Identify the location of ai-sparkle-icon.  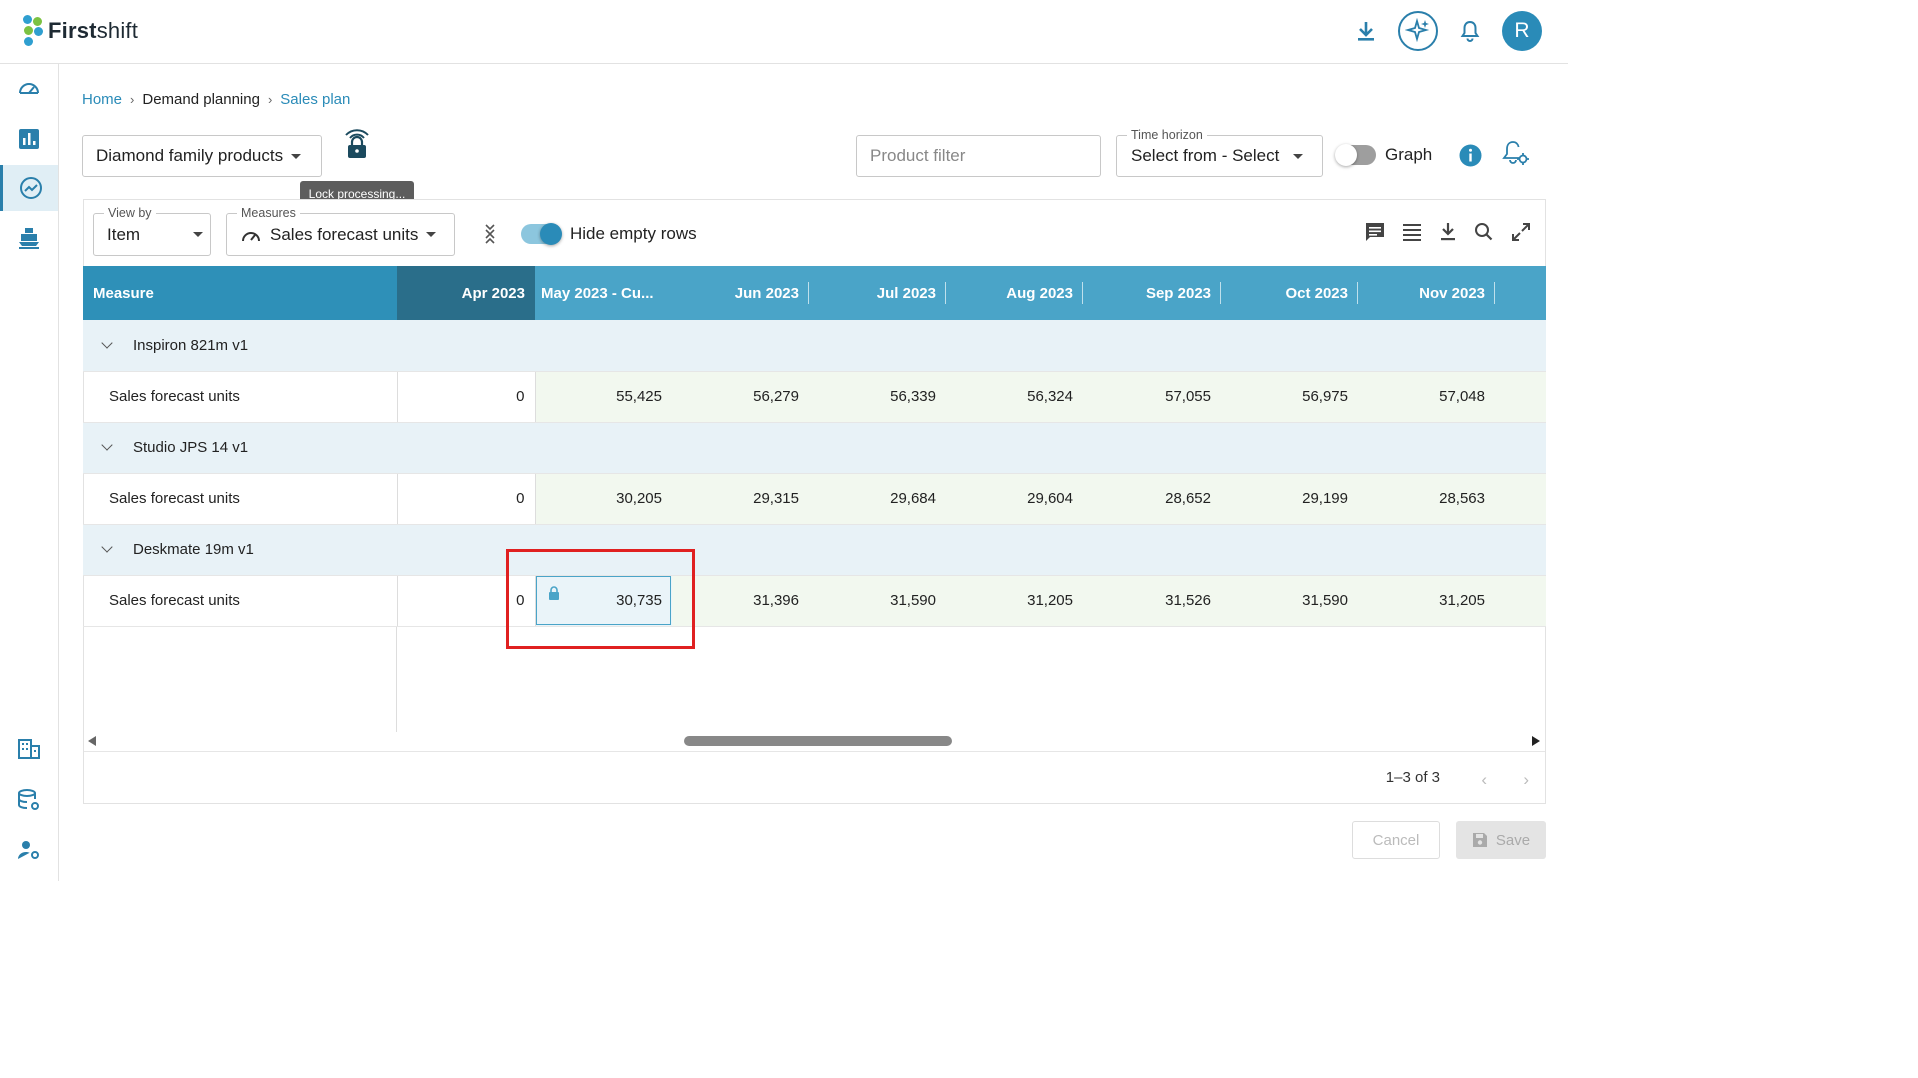
(1418, 31).